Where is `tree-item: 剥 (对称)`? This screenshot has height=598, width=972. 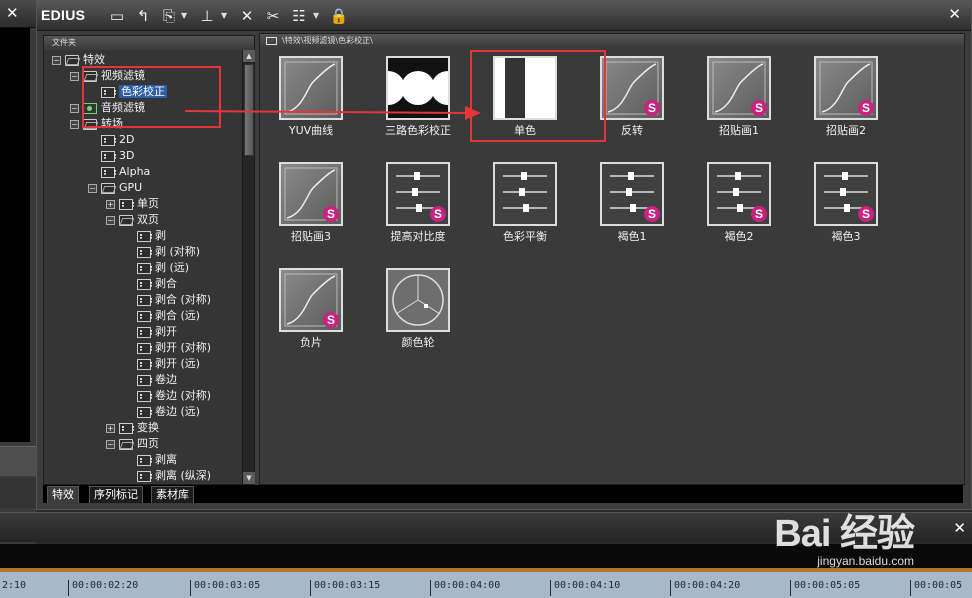
tree-item: 剥 (对称) is located at coordinates (162, 252).